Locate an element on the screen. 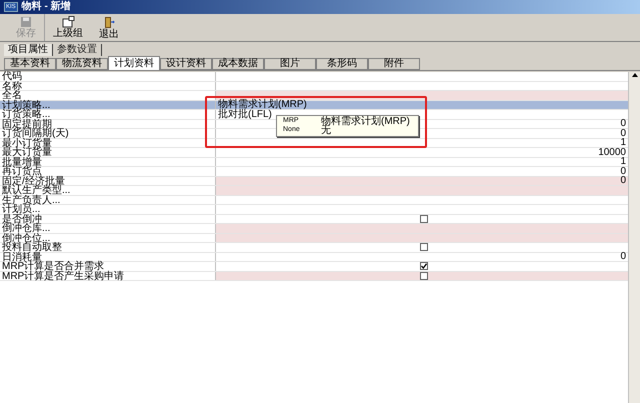 The height and width of the screenshot is (403, 640). table-row: 最大订货量 10000 is located at coordinates (314, 153).